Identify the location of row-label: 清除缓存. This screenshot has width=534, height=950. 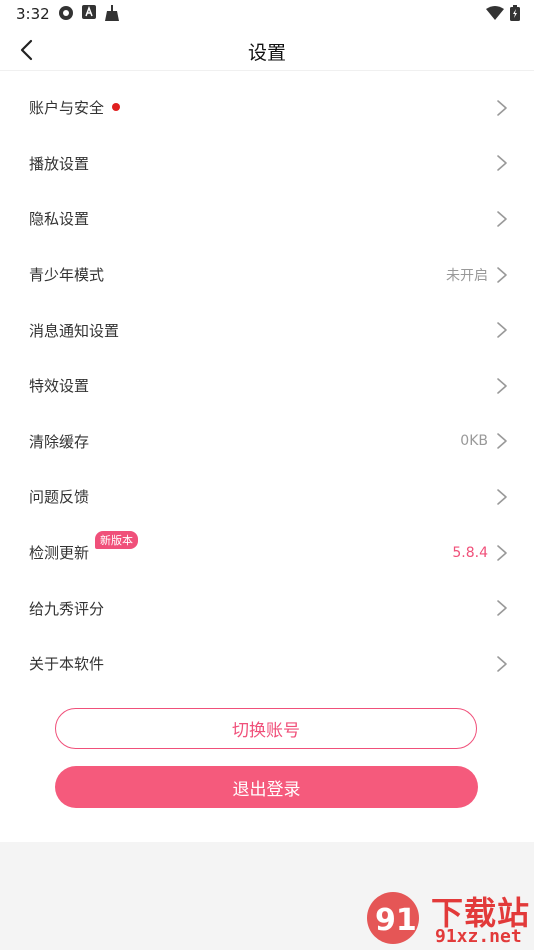
(59, 441).